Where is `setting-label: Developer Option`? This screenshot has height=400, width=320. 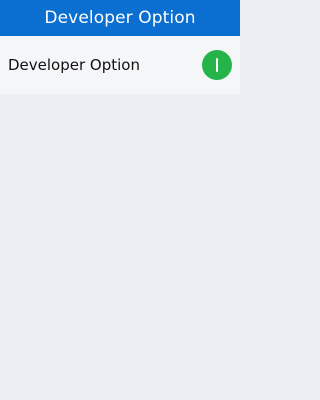 setting-label: Developer Option is located at coordinates (74, 65).